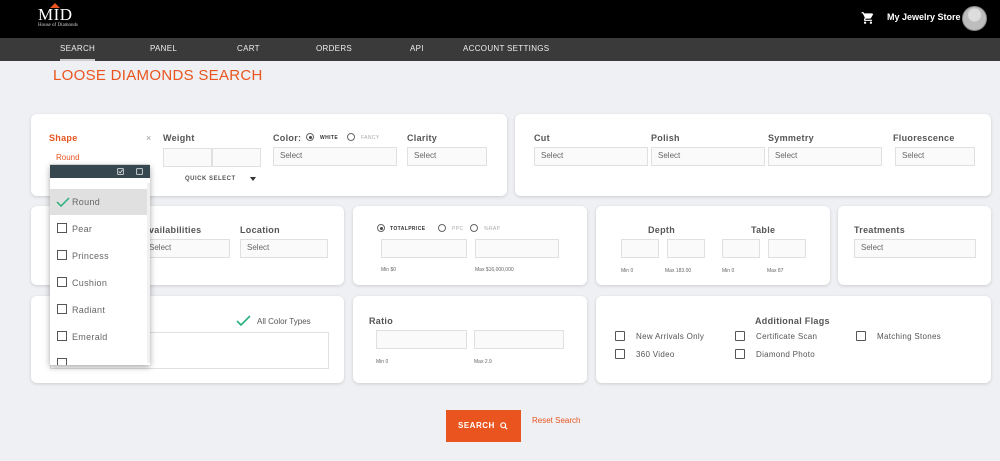 Image resolution: width=1000 pixels, height=461 pixels. Describe the element at coordinates (591, 156) in the screenshot. I see `cut-select: Select` at that location.